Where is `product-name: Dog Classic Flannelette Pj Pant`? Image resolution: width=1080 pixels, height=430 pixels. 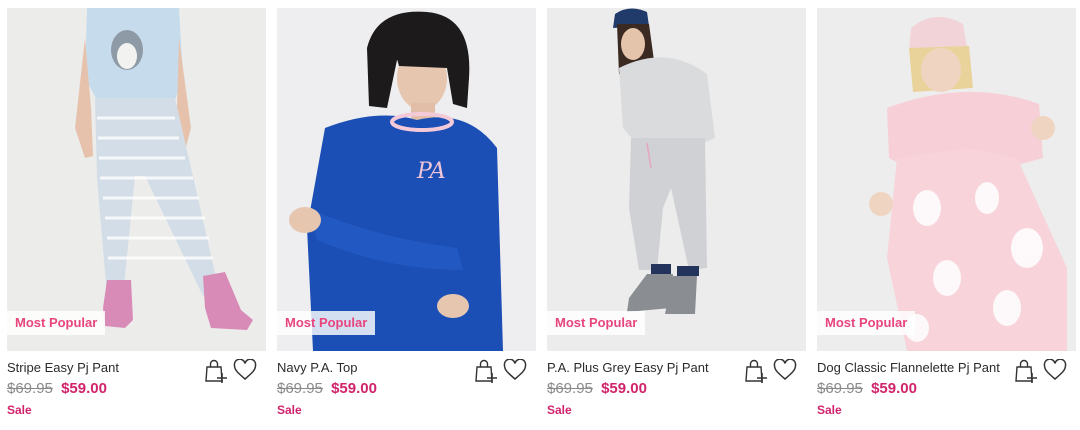
product-name: Dog Classic Flannelette Pj Pant is located at coordinates (908, 368).